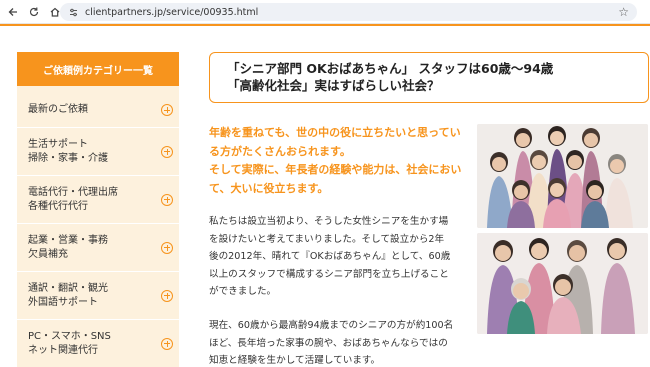  Describe the element at coordinates (329, 274) in the screenshot. I see `paragraph-line: 以上のスタッフで構成するシニア部門を立ち上げること` at that location.